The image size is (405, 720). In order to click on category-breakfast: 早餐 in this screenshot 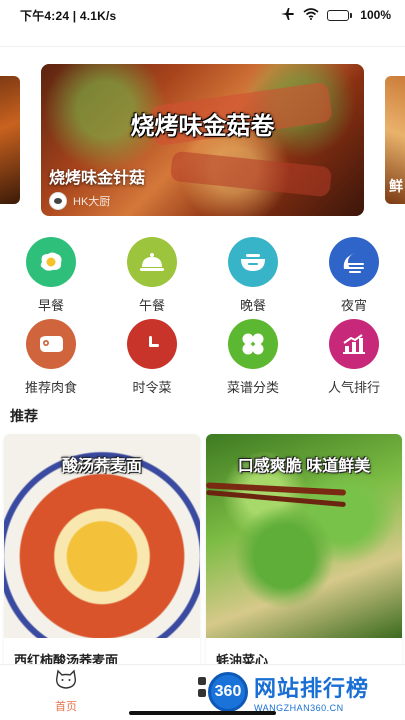, I will do `click(51, 278)`.